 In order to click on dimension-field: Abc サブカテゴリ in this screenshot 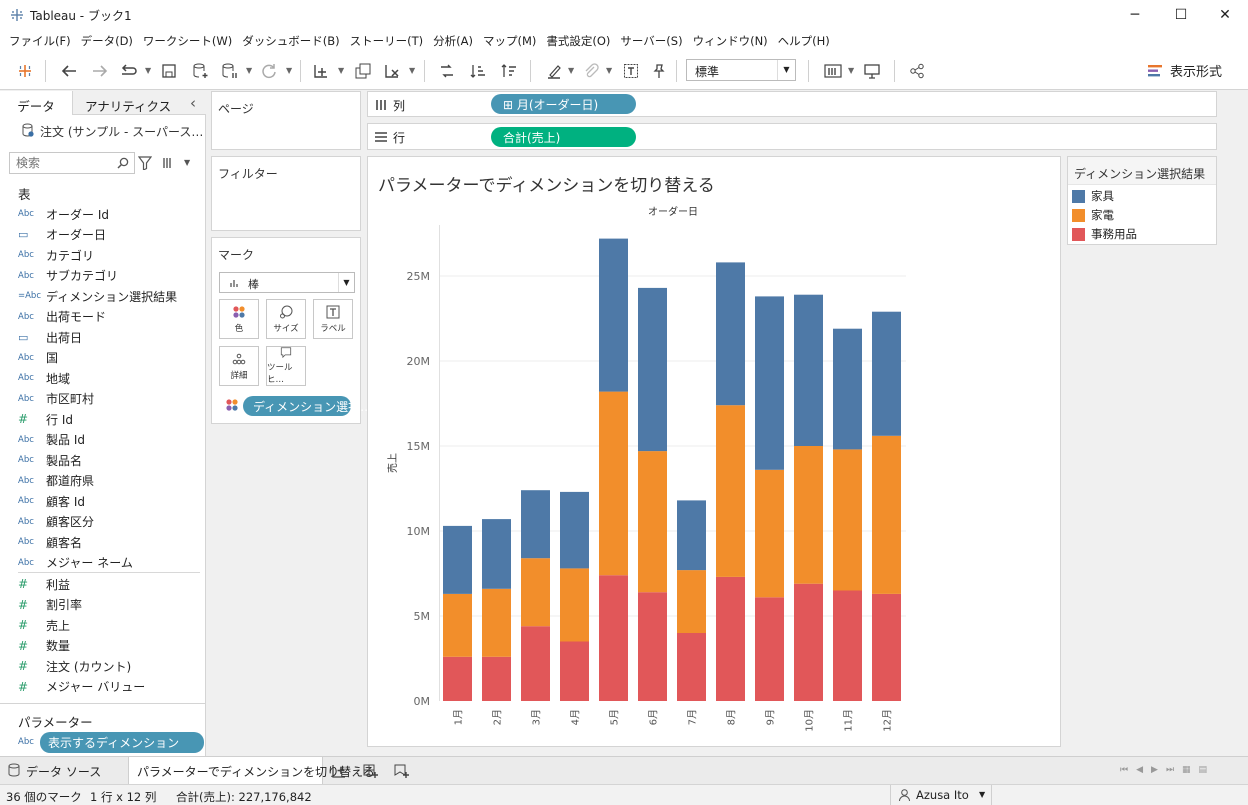, I will do `click(68, 276)`.